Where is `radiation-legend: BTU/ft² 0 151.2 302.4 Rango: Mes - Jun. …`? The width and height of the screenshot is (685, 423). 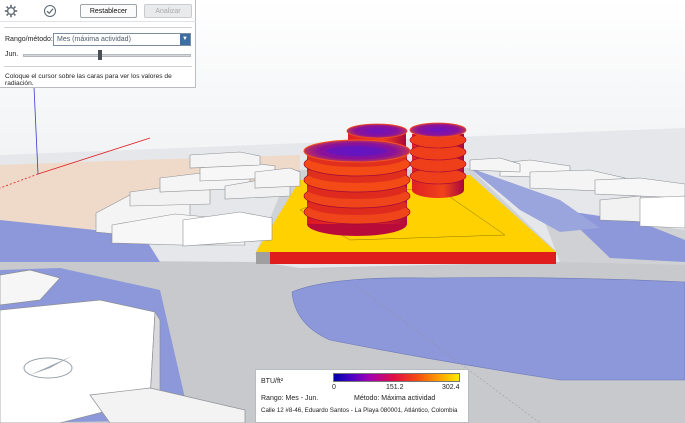
radiation-legend: BTU/ft² 0 151.2 302.4 Rango: Mes - Jun. … is located at coordinates (362, 396).